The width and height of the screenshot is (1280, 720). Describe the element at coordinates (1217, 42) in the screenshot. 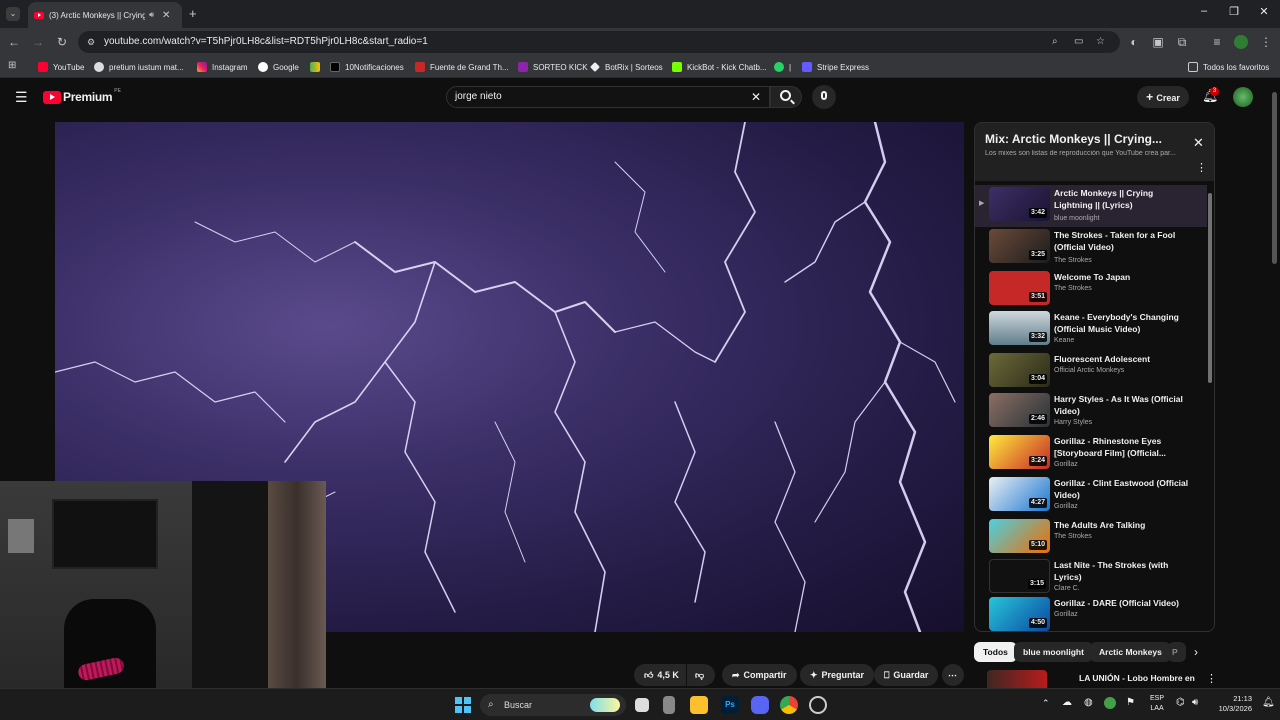

I see `reading-list-icon: ≡` at that location.